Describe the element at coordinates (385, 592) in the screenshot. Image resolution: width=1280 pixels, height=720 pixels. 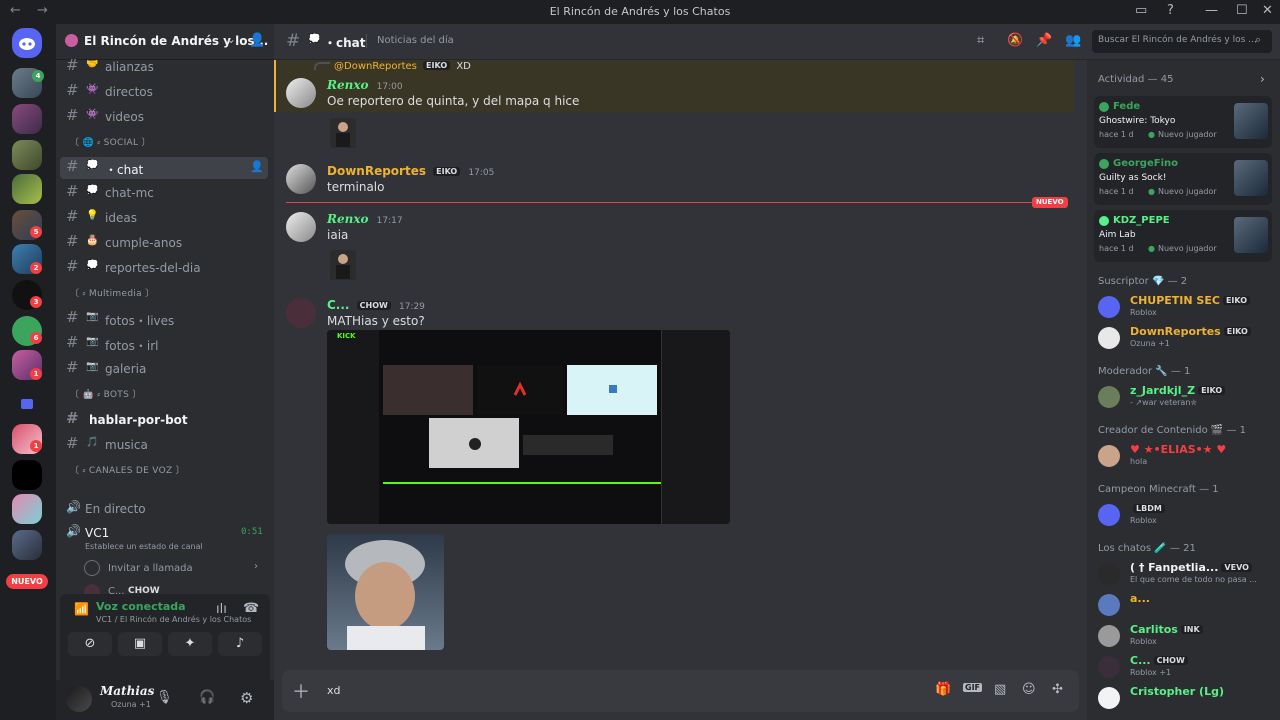
I see `photo-attachment` at that location.